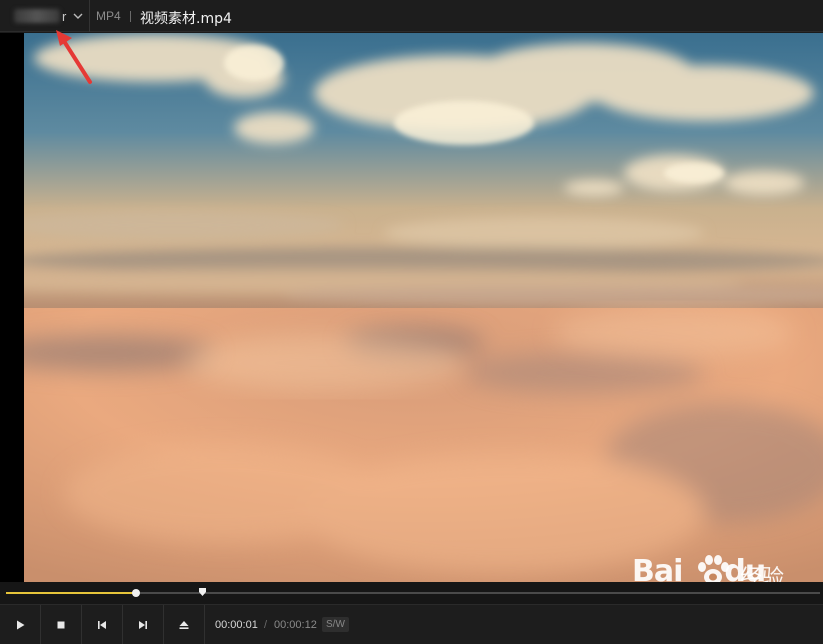 Image resolution: width=823 pixels, height=644 pixels. I want to click on next-button, so click(143, 624).